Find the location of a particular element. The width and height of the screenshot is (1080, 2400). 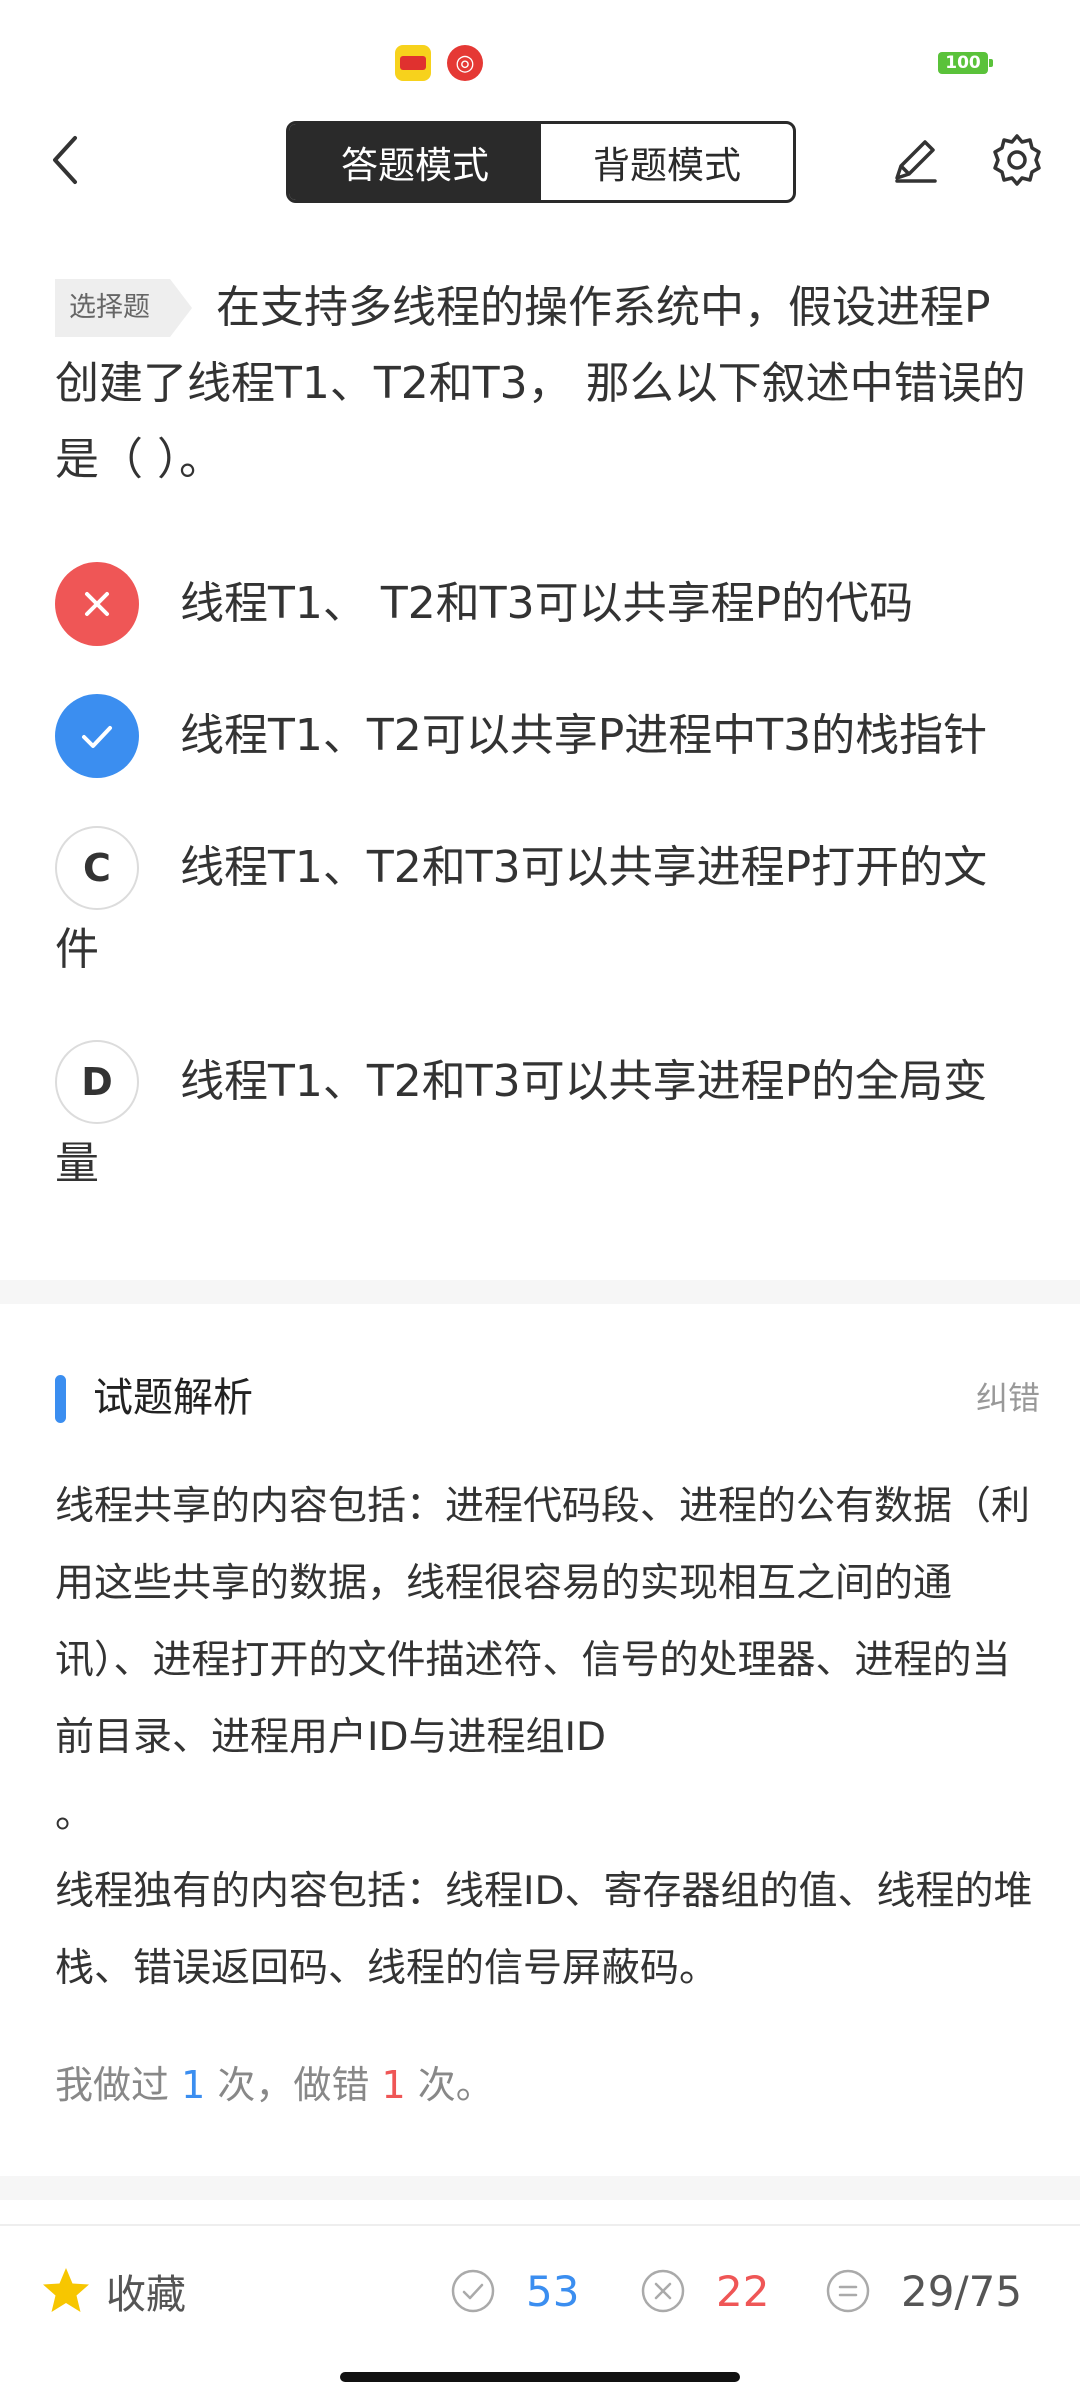

battery-level: 100 is located at coordinates (963, 63).